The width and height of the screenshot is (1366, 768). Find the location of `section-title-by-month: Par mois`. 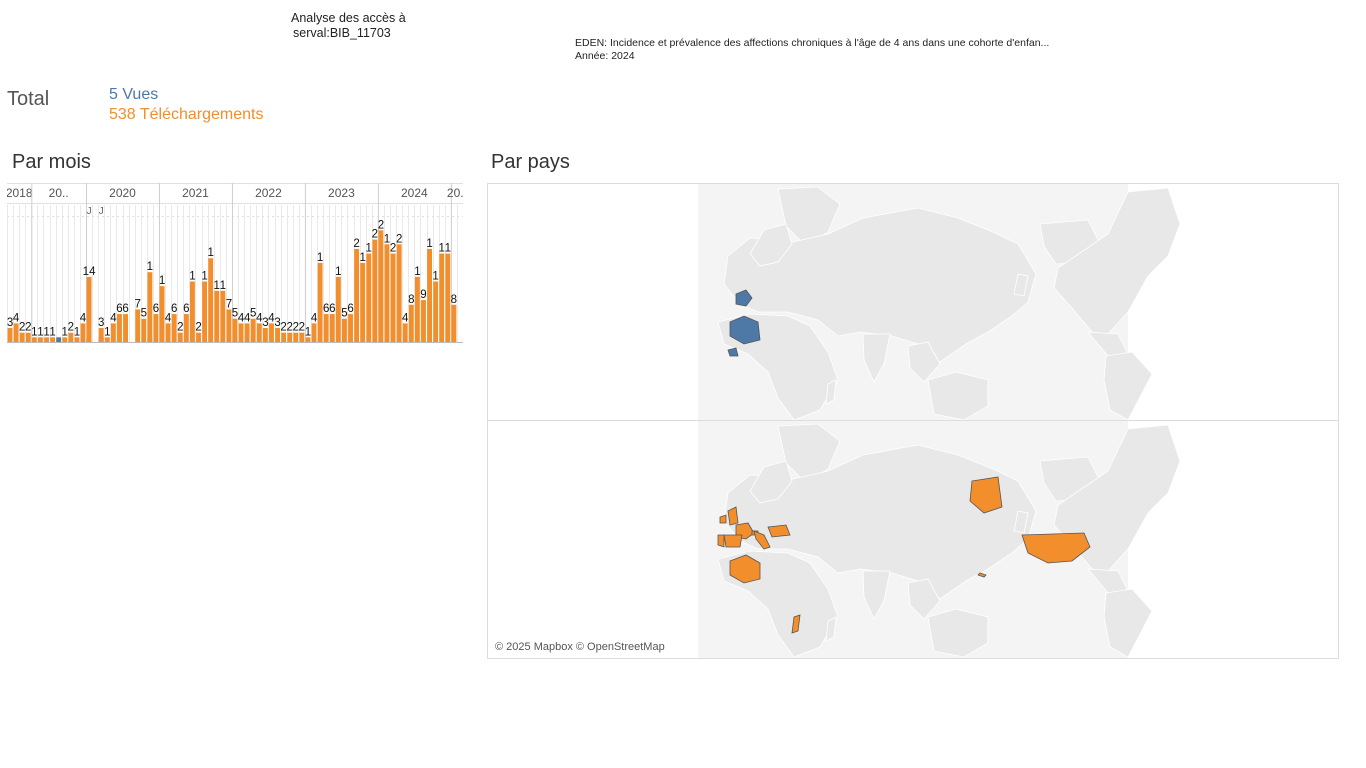

section-title-by-month: Par mois is located at coordinates (51, 162).